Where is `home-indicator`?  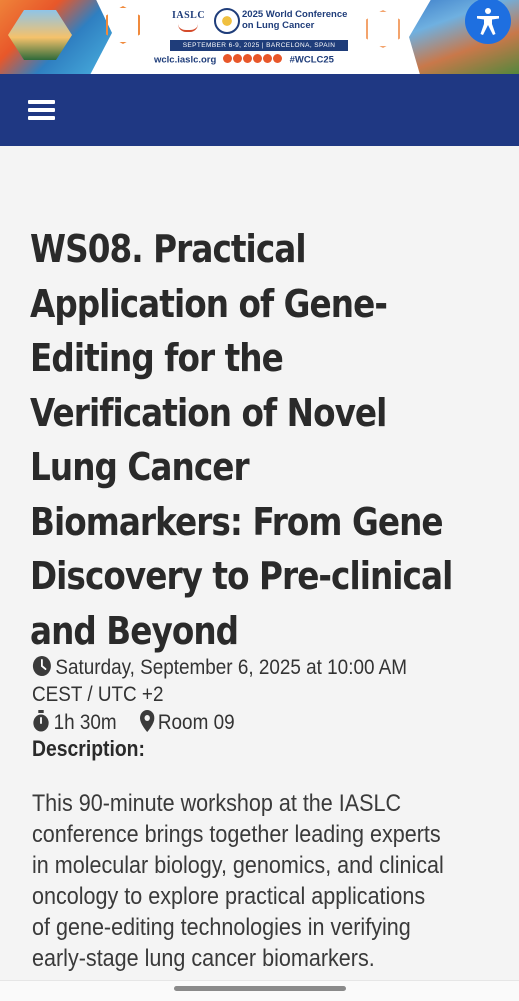 home-indicator is located at coordinates (260, 988).